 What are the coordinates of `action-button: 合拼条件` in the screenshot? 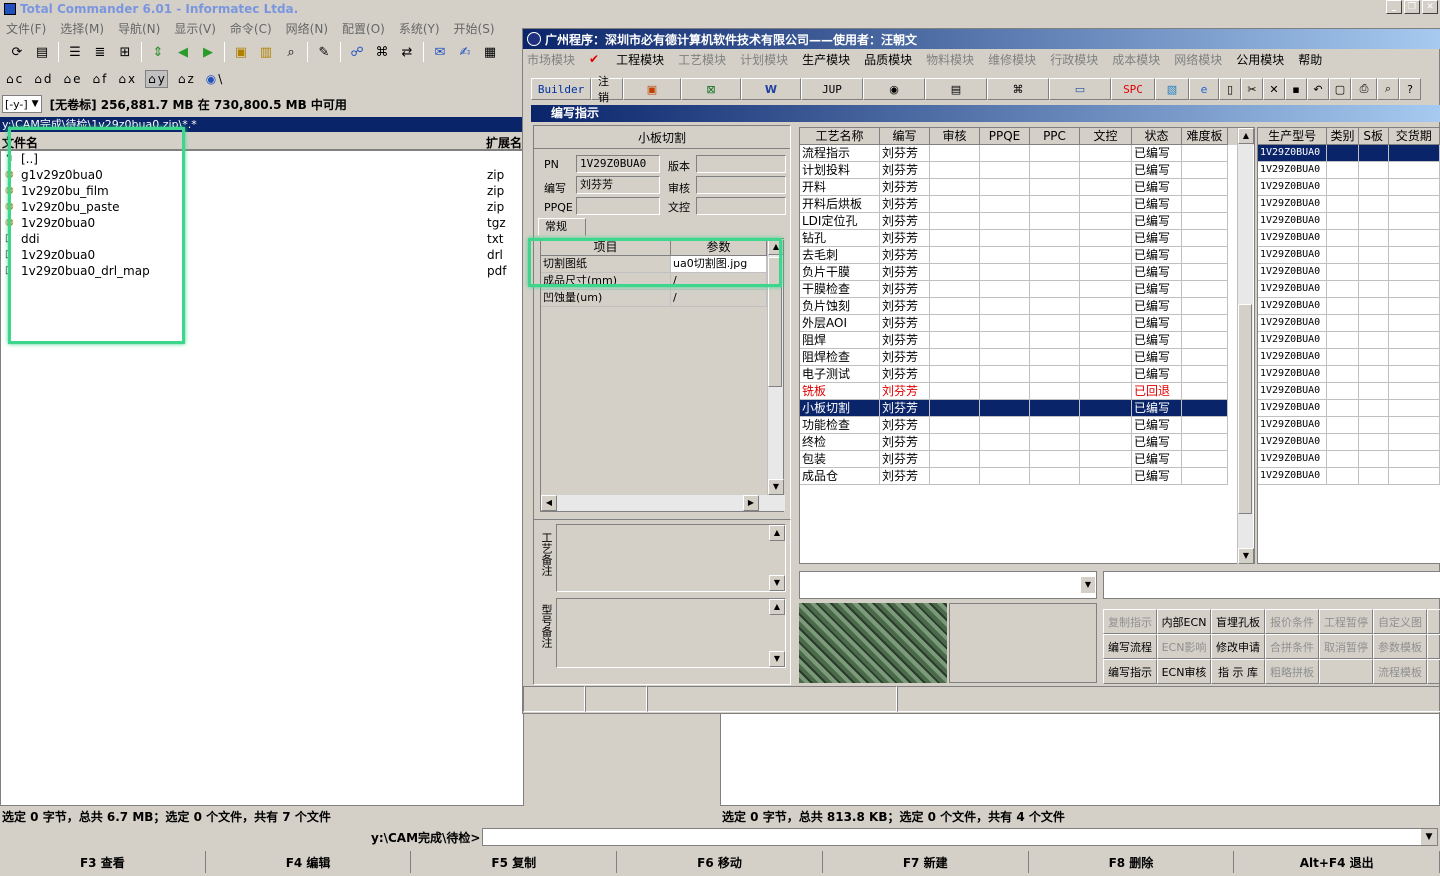 It's located at (1292, 646).